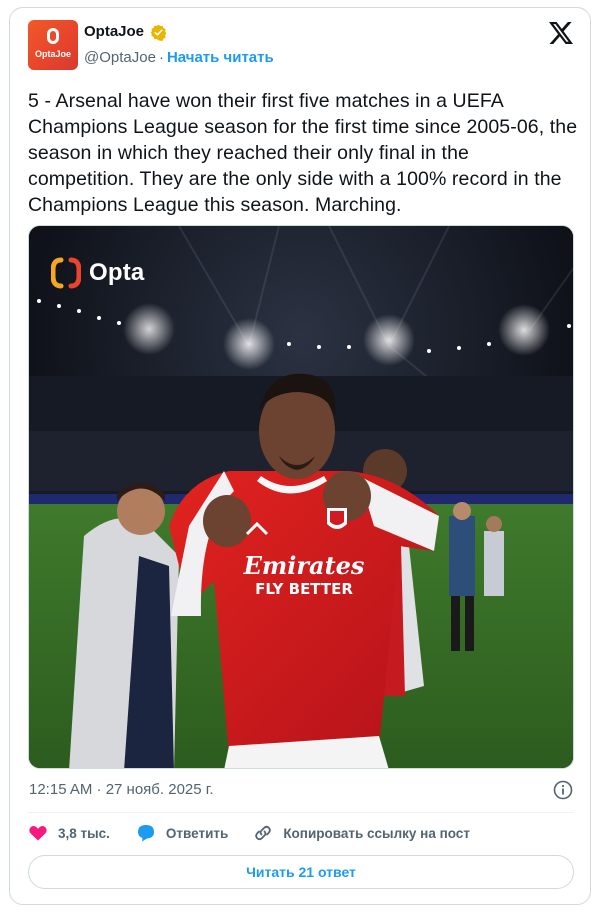 Image resolution: width=600 pixels, height=914 pixels. I want to click on reply-button: Ответить, so click(182, 833).